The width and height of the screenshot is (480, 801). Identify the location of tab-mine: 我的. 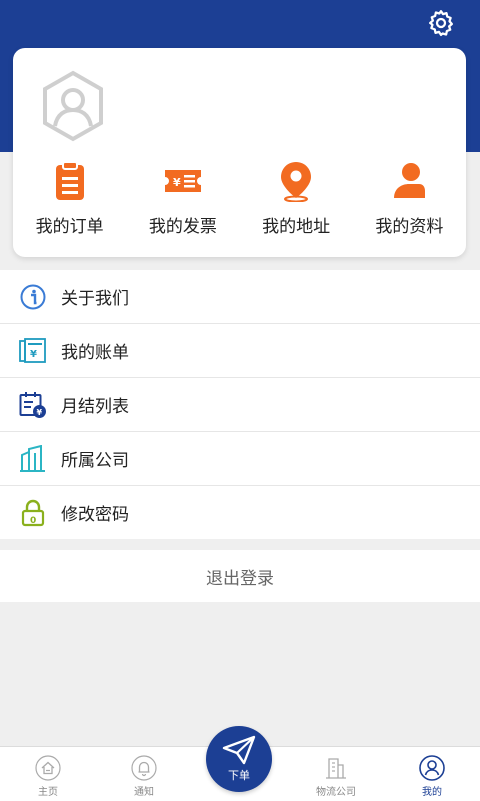
(432, 774).